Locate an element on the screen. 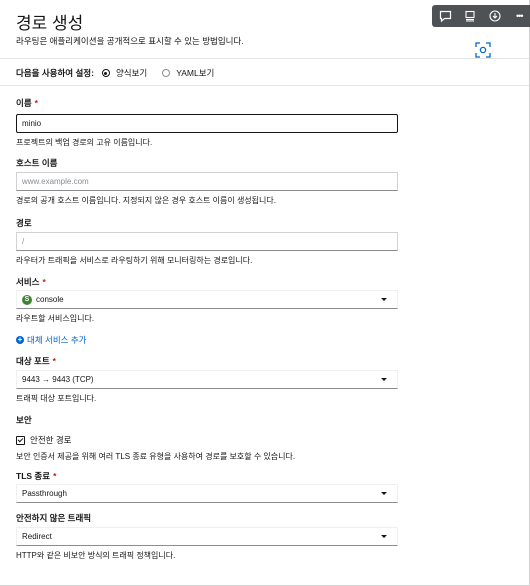  name-label: 이름 * is located at coordinates (27, 103).